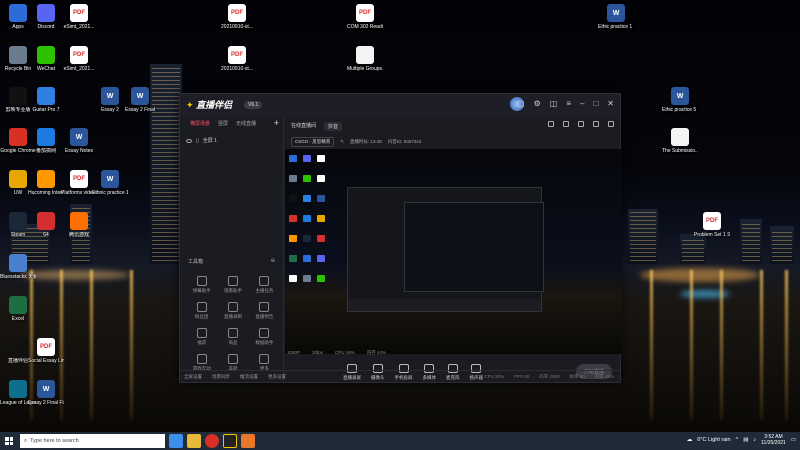  Describe the element at coordinates (537, 103) in the screenshot. I see `settings-icon: ⚙` at that location.